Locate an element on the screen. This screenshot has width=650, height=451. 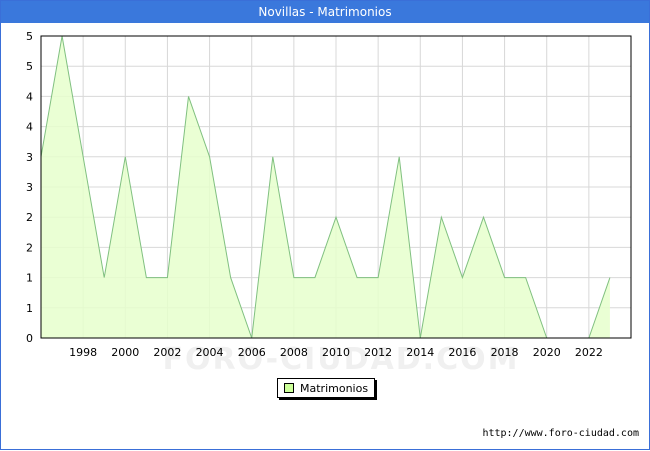
y-tick-label: 0 is located at coordinates (29, 338).